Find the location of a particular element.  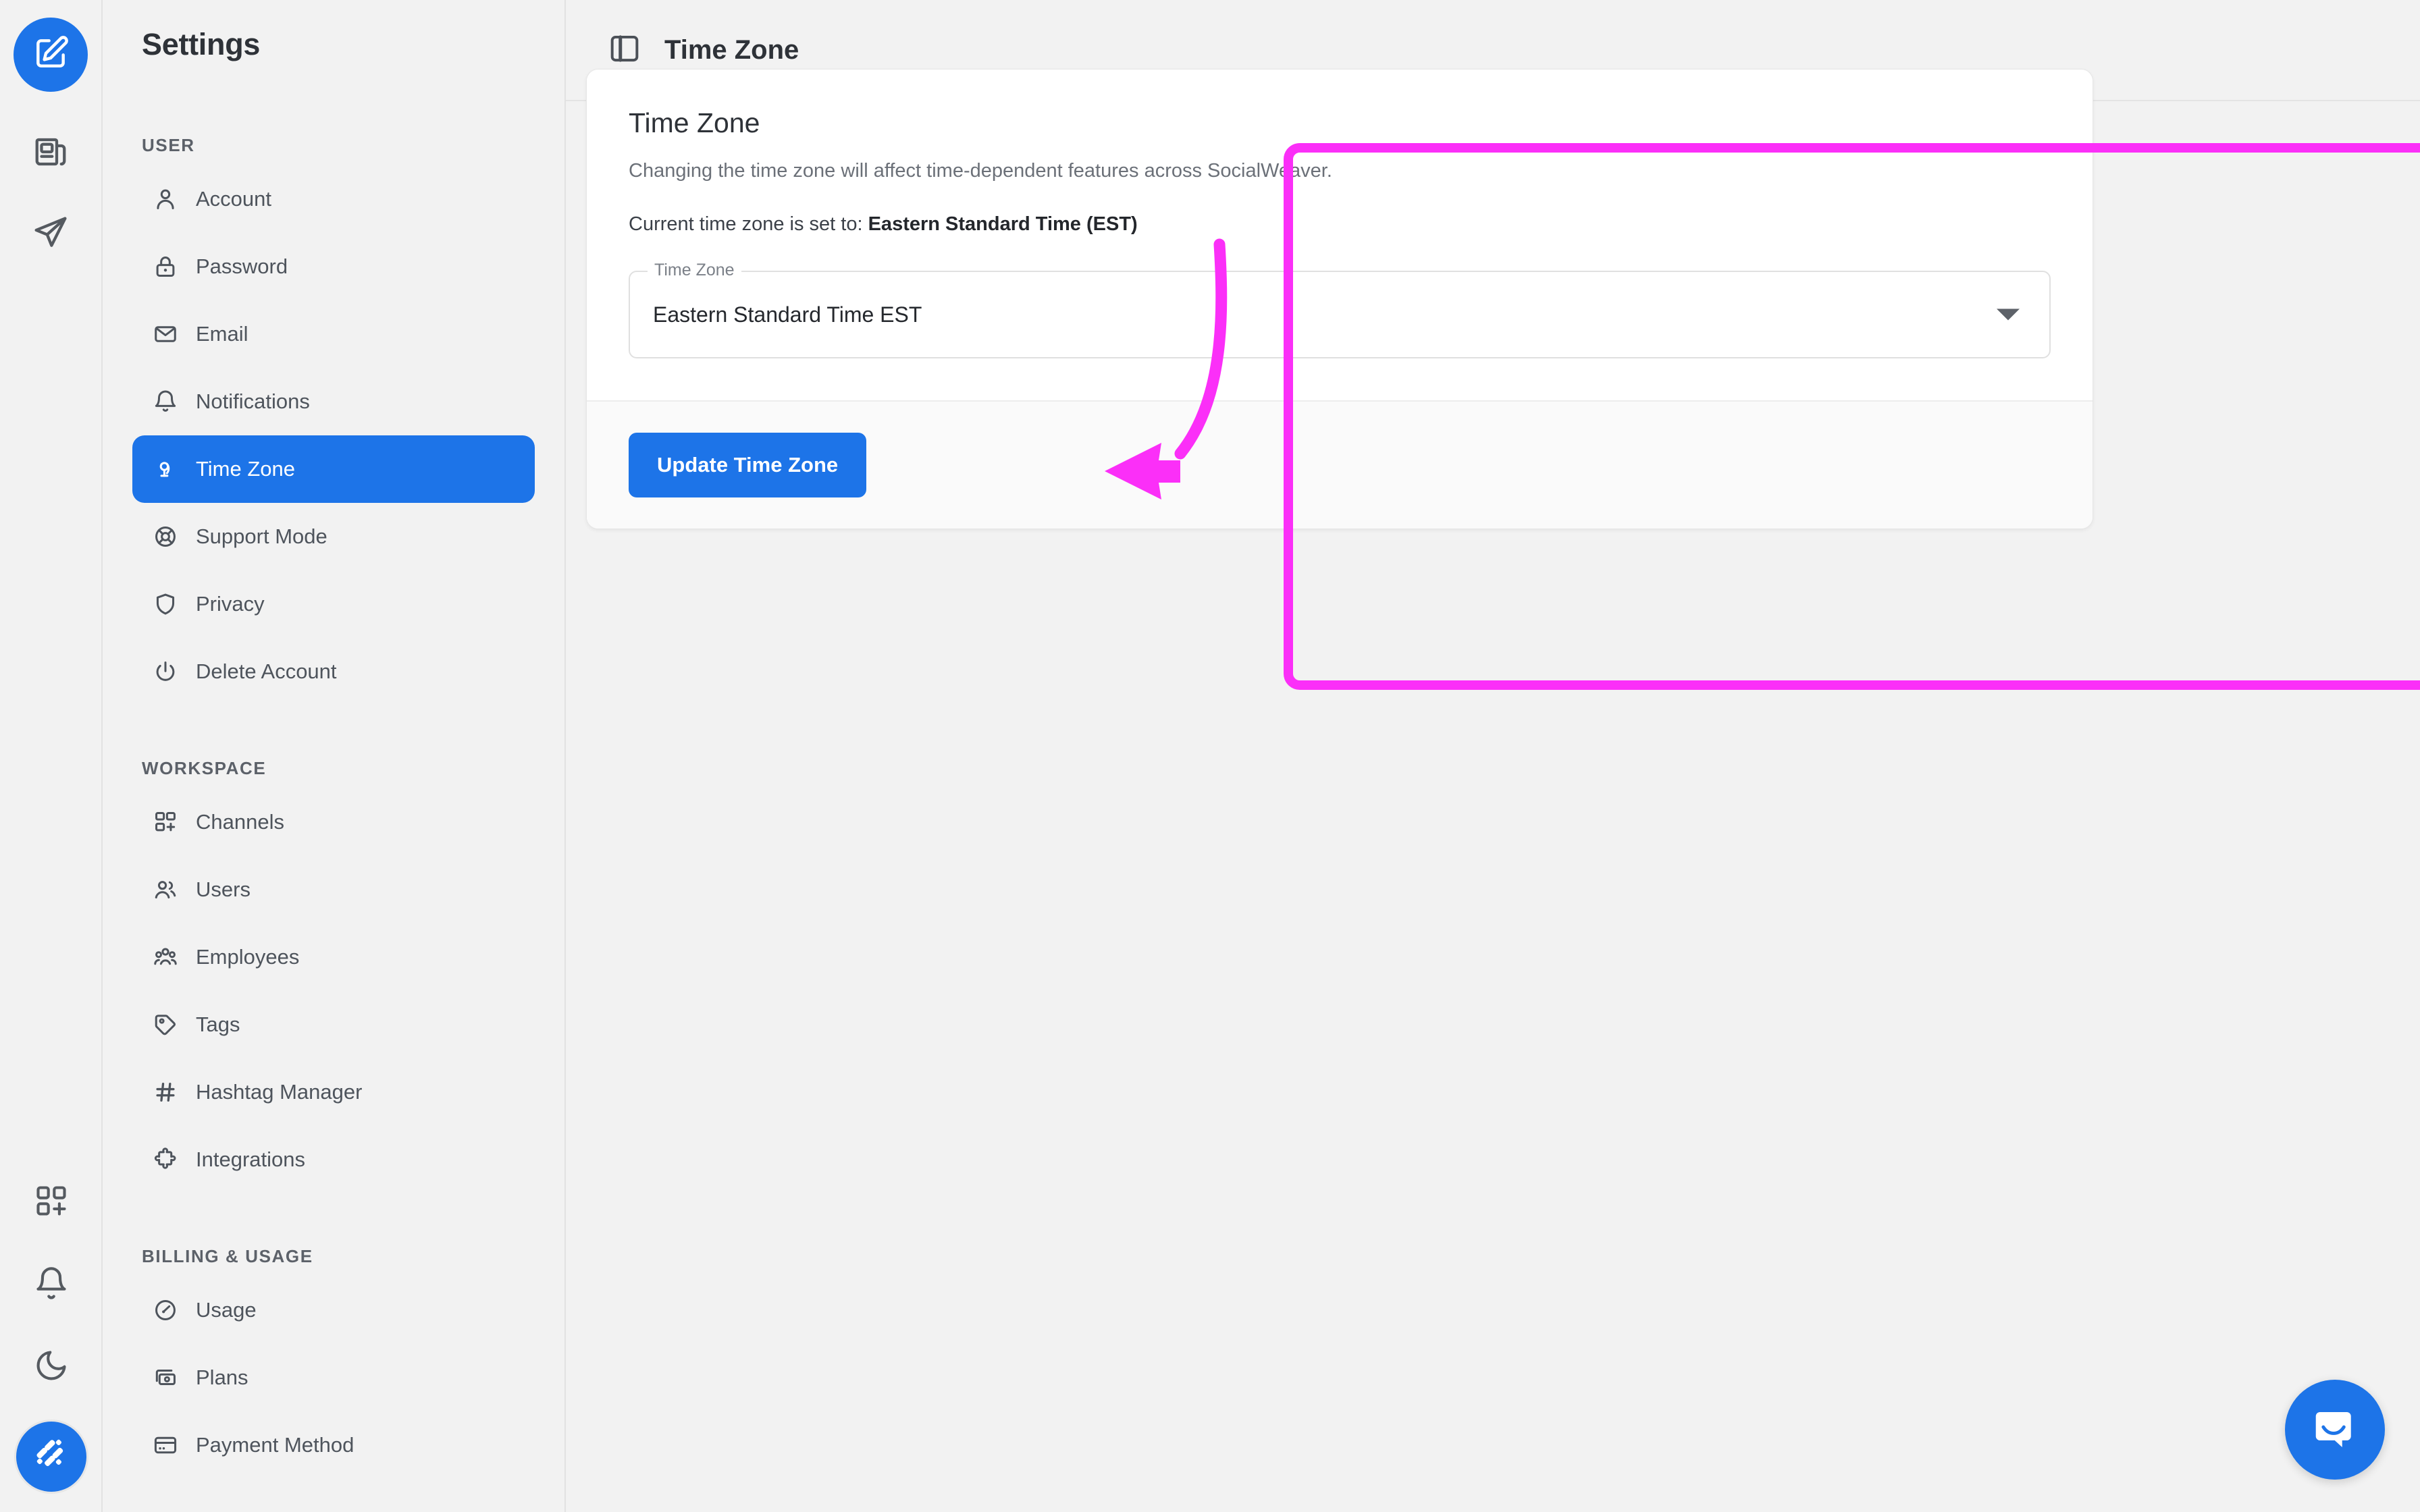

rail-item-publish is located at coordinates (51, 234).